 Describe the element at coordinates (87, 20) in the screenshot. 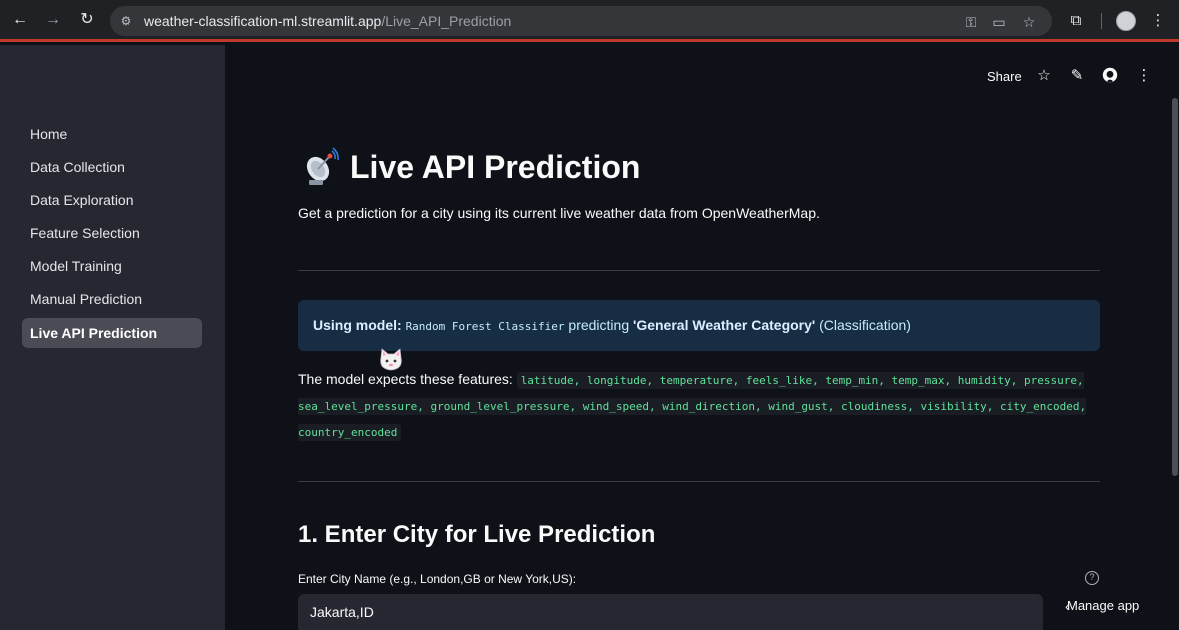

I see `reload-icon: ↻` at that location.